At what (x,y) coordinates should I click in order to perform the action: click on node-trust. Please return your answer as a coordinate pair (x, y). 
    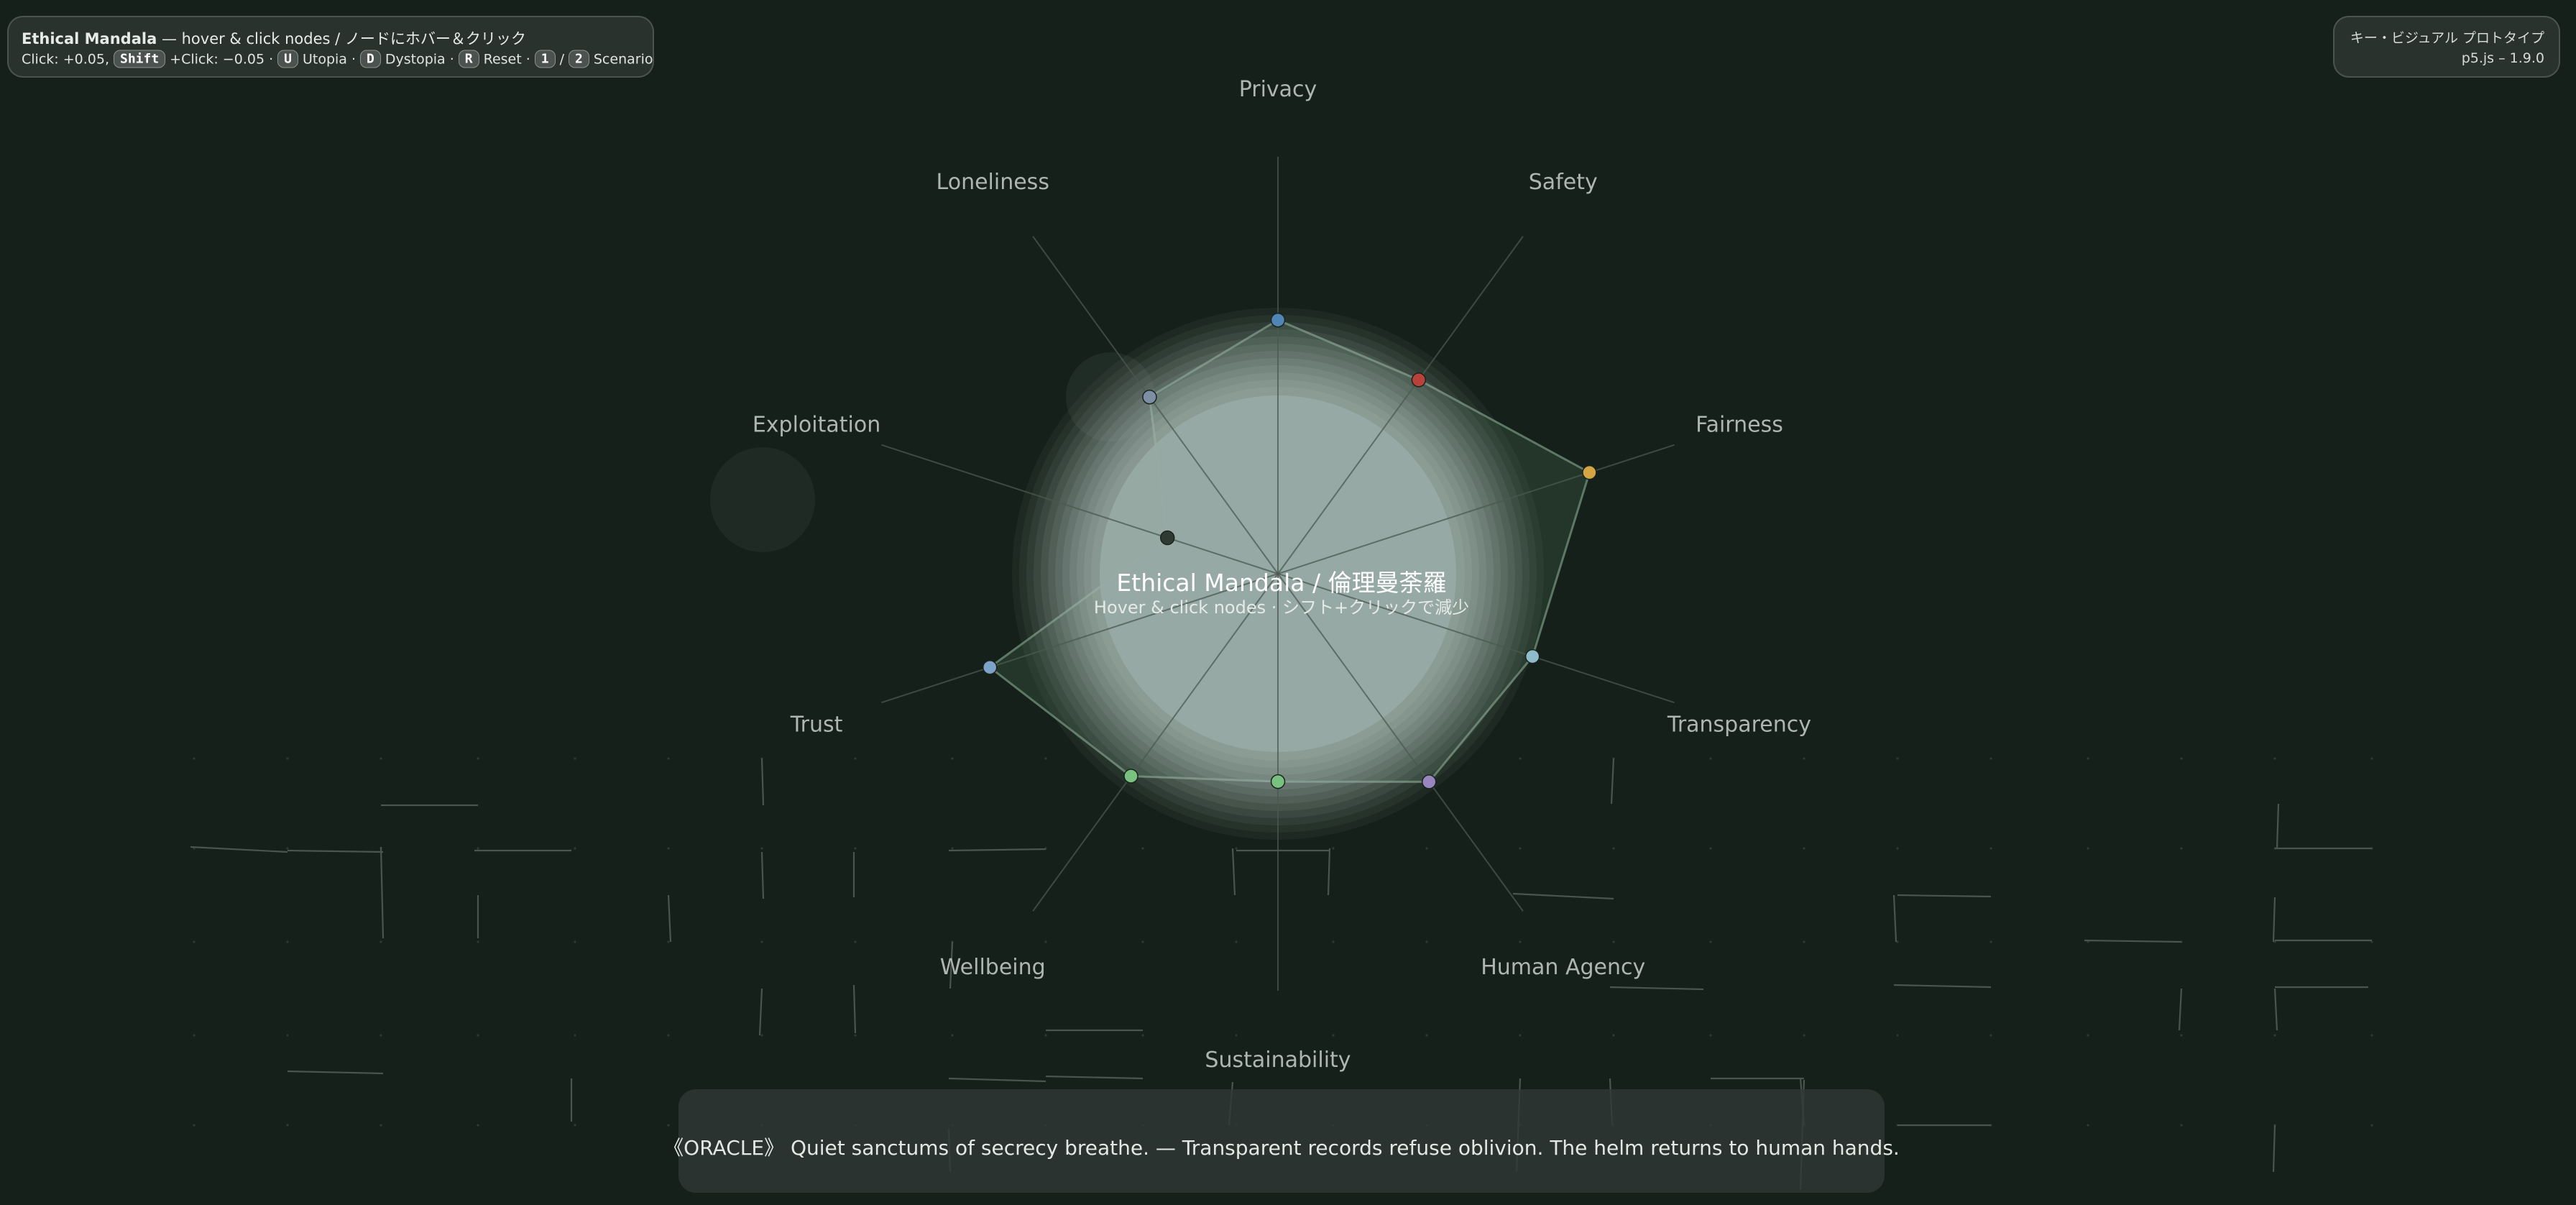
    Looking at the image, I should click on (990, 667).